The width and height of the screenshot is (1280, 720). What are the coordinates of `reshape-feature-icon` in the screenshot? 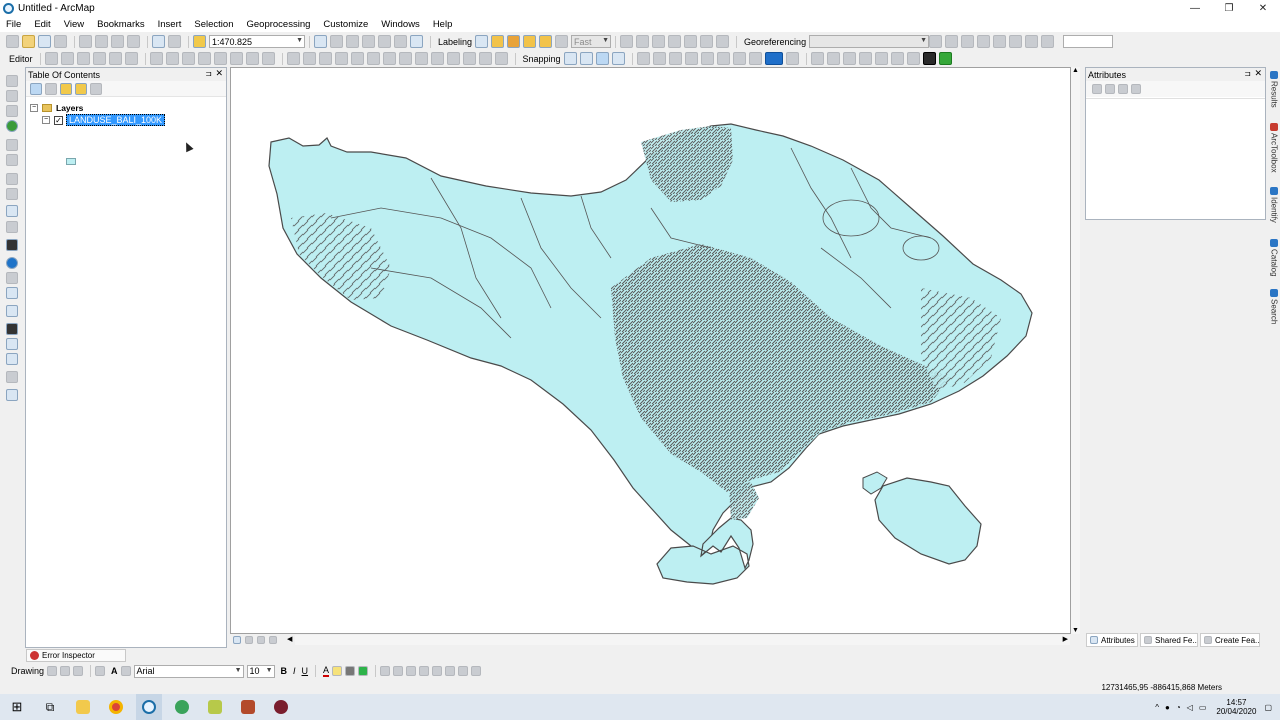 It's located at (172, 58).